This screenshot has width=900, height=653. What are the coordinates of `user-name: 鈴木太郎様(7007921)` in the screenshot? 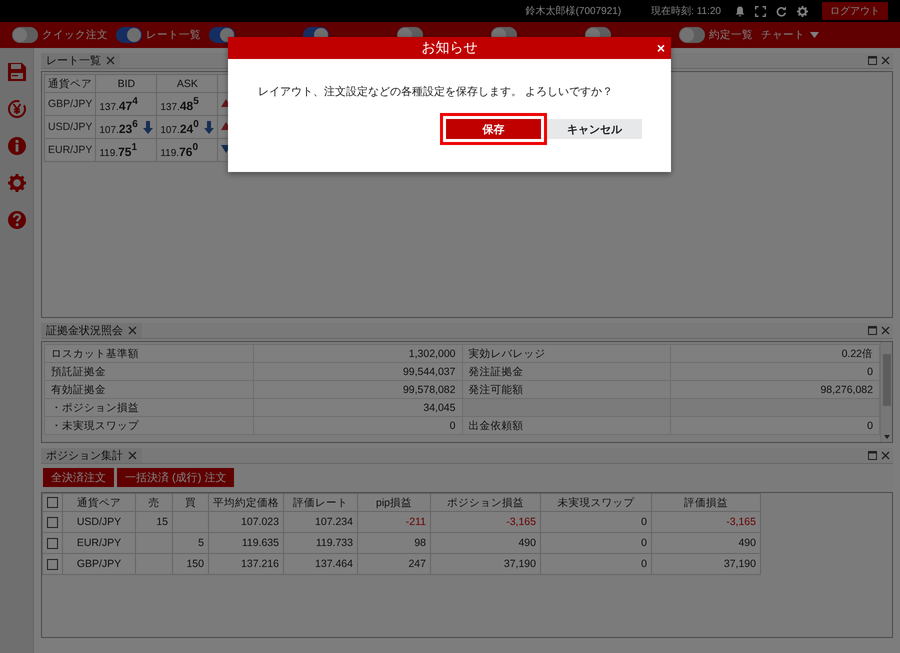 It's located at (574, 11).